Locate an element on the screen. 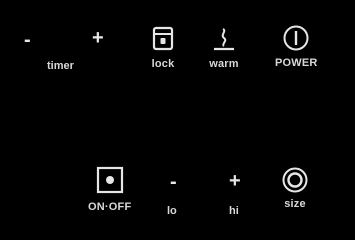 This screenshot has width=355, height=240. timer-plus-button: + is located at coordinates (98, 38).